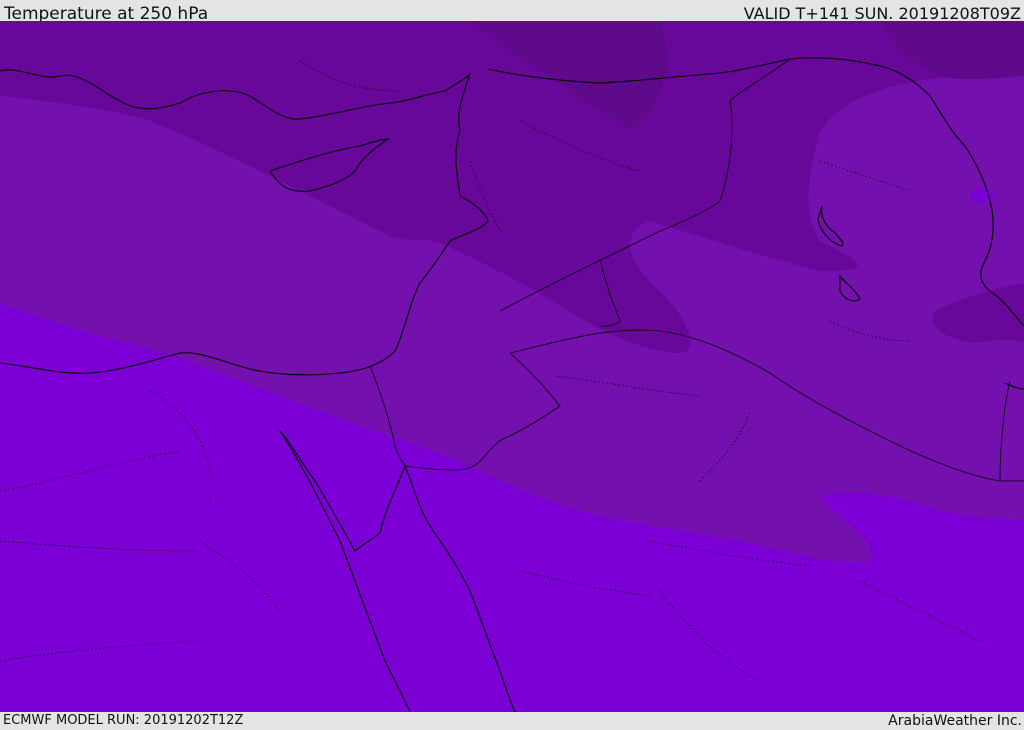 The image size is (1024, 730). Describe the element at coordinates (955, 721) in the screenshot. I see `credit-label: ArabiaWeather Inc.` at that location.